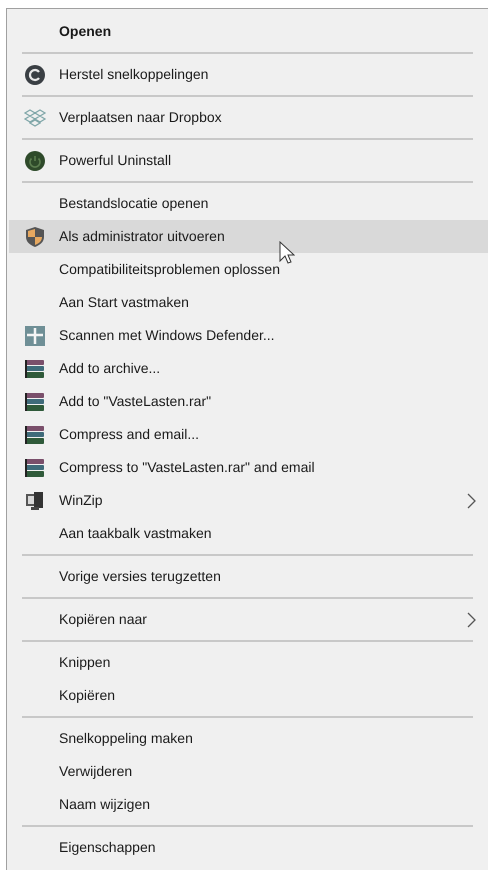 The height and width of the screenshot is (870, 488). I want to click on menu-item-label: Kopiëren naar, so click(103, 619).